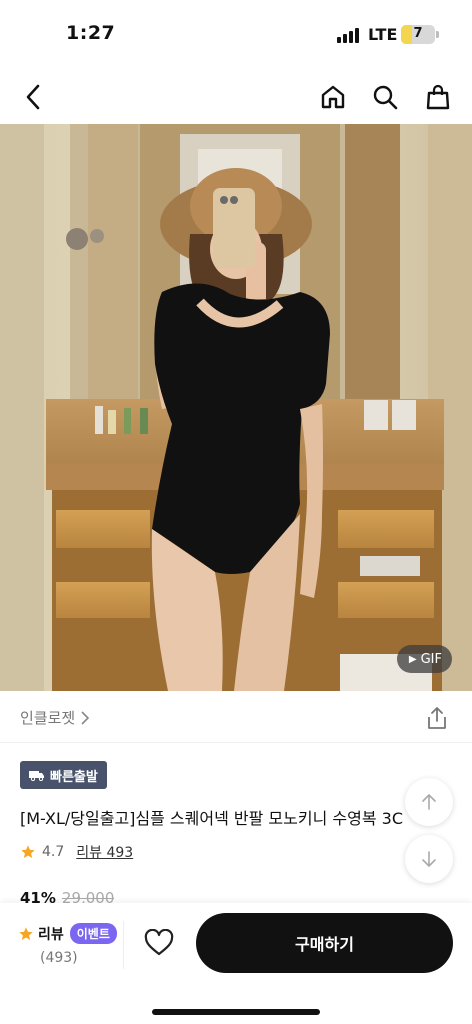 Image resolution: width=472 pixels, height=1024 pixels. Describe the element at coordinates (236, 717) in the screenshot. I see `brand-row: 인클로젯` at that location.